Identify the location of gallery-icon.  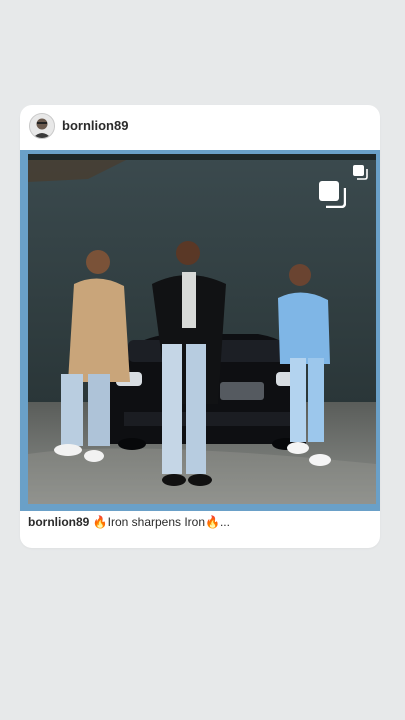
(332, 194).